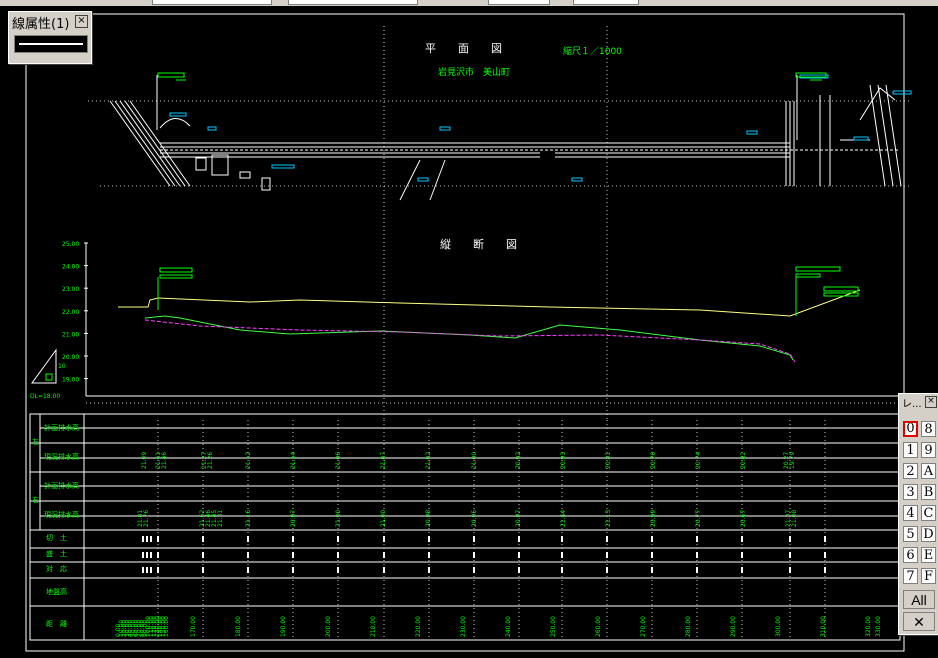  What do you see at coordinates (928, 471) in the screenshot?
I see `layer-button-a: A` at bounding box center [928, 471].